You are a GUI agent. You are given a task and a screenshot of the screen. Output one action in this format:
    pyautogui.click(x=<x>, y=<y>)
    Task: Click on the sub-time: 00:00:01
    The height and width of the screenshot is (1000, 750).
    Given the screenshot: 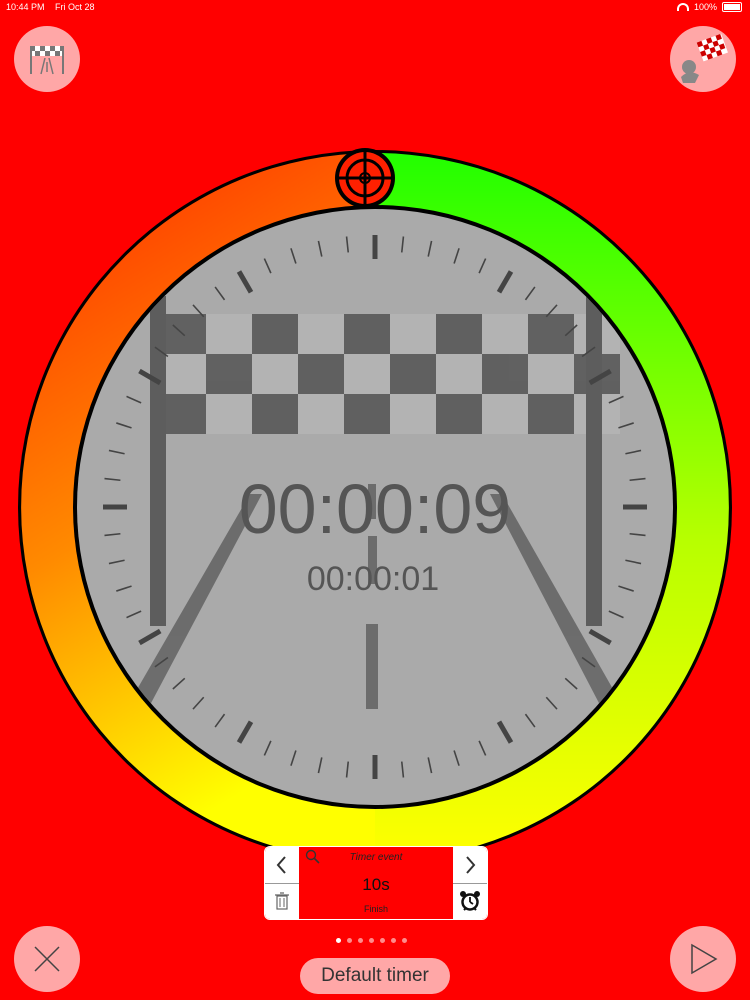 What is the action you would take?
    pyautogui.click(x=373, y=579)
    